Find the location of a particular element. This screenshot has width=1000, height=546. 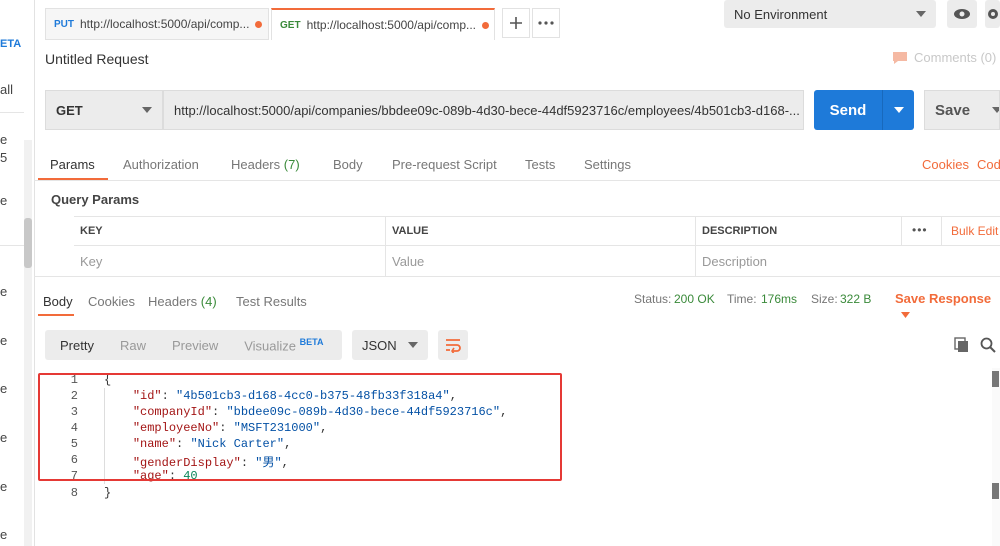

editor-scrollbar is located at coordinates (996, 457).